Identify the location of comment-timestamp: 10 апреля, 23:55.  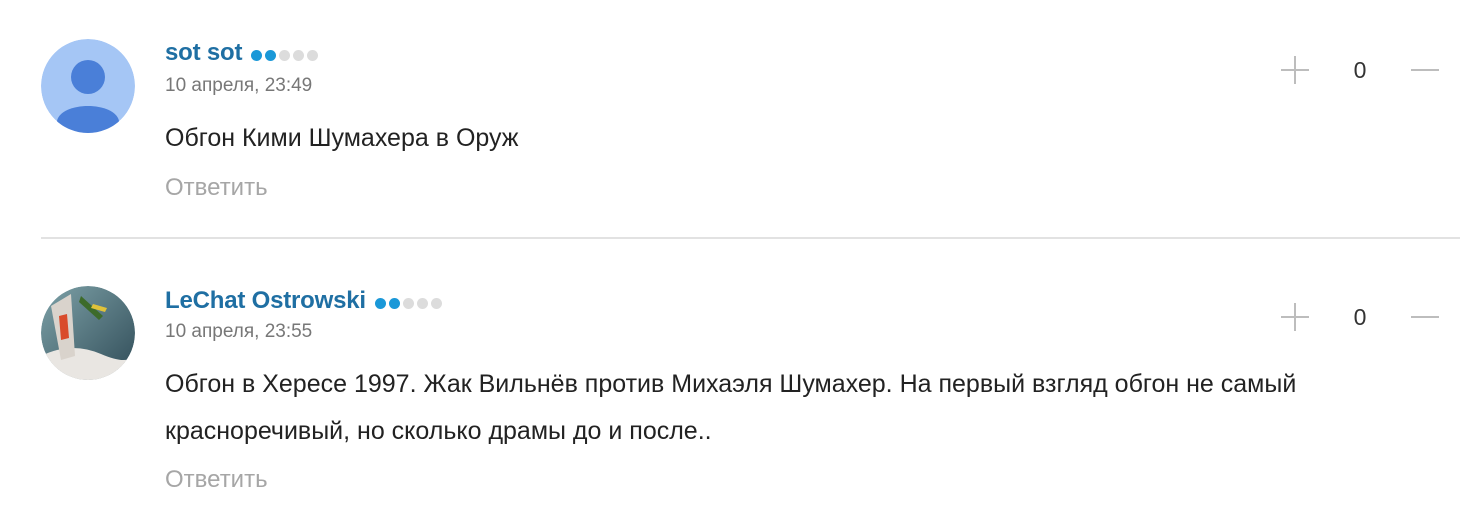
(239, 331).